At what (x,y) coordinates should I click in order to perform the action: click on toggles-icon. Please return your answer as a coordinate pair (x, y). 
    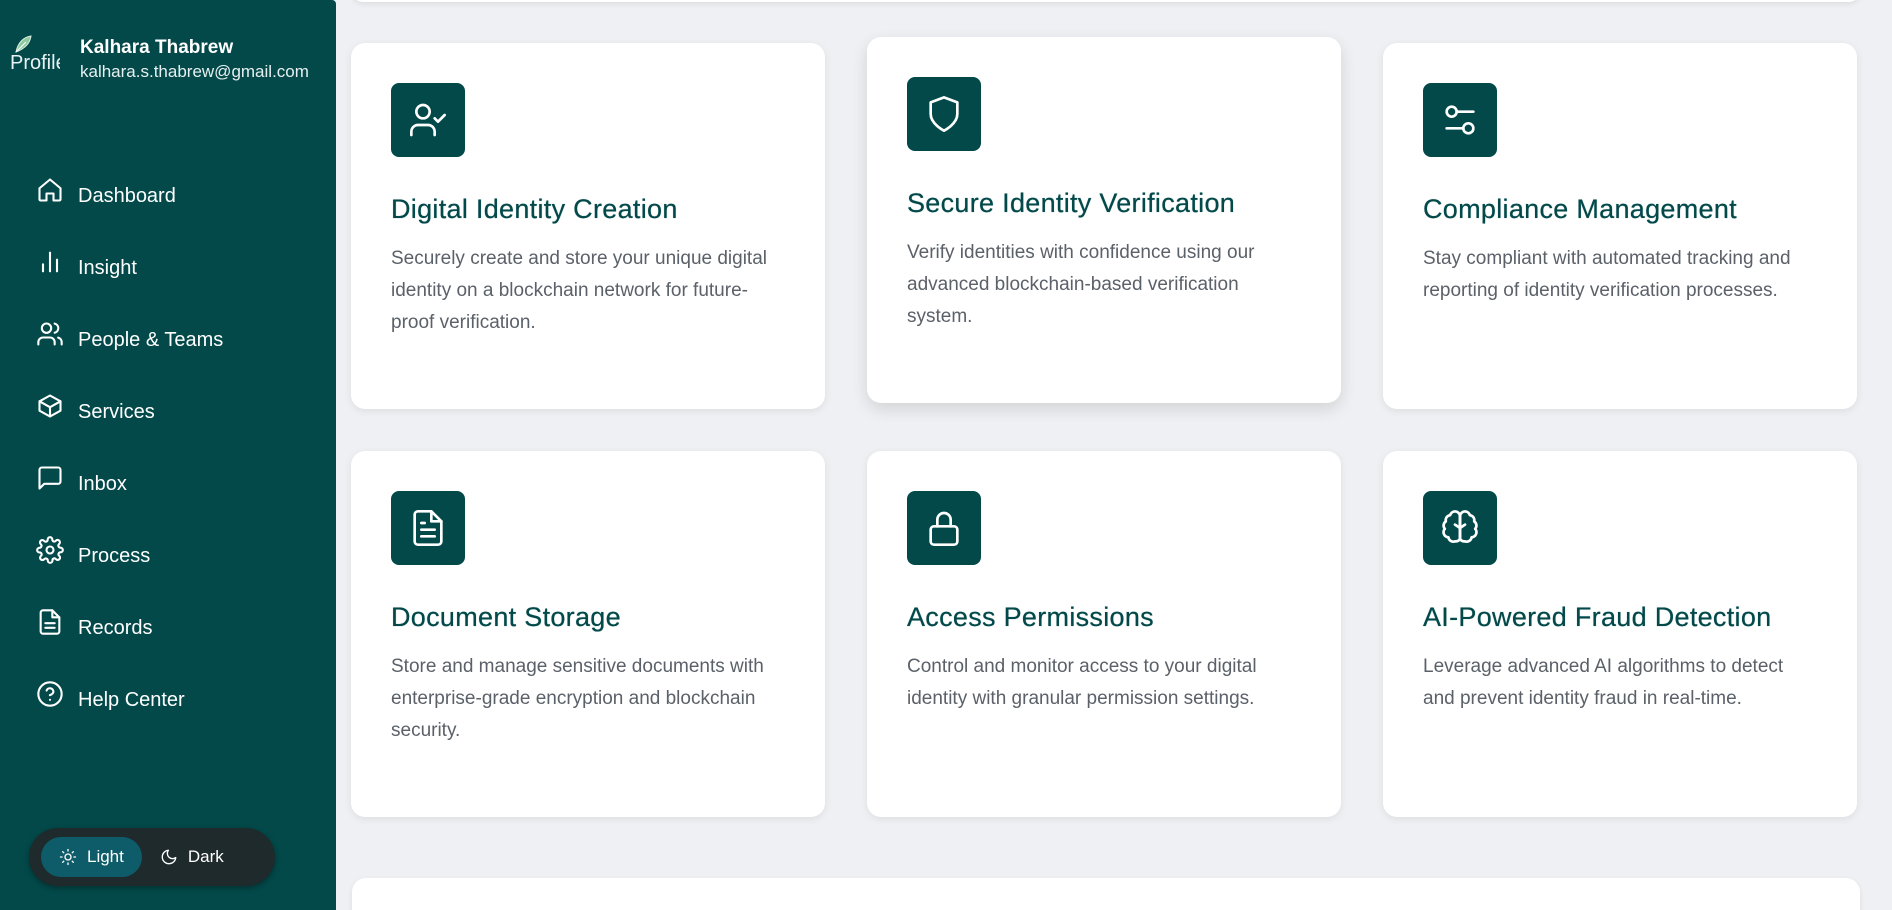
    Looking at the image, I should click on (1460, 120).